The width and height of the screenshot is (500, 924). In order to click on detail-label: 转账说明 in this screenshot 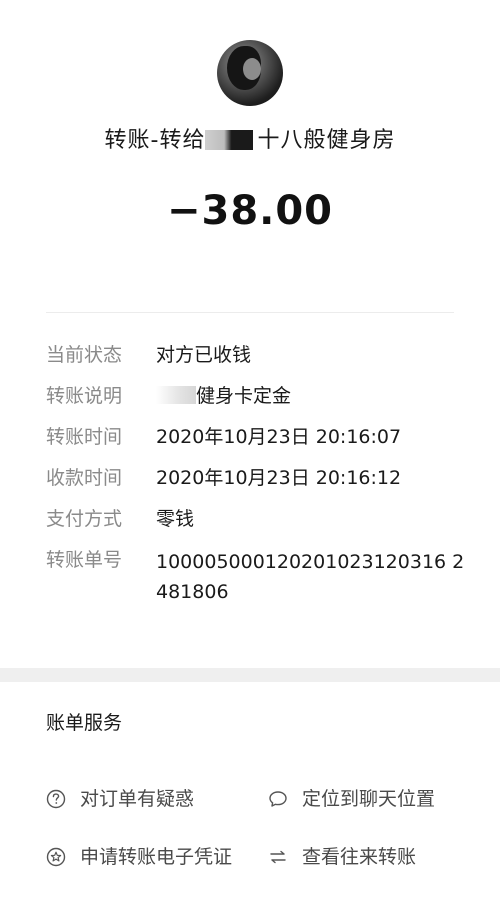, I will do `click(84, 396)`.